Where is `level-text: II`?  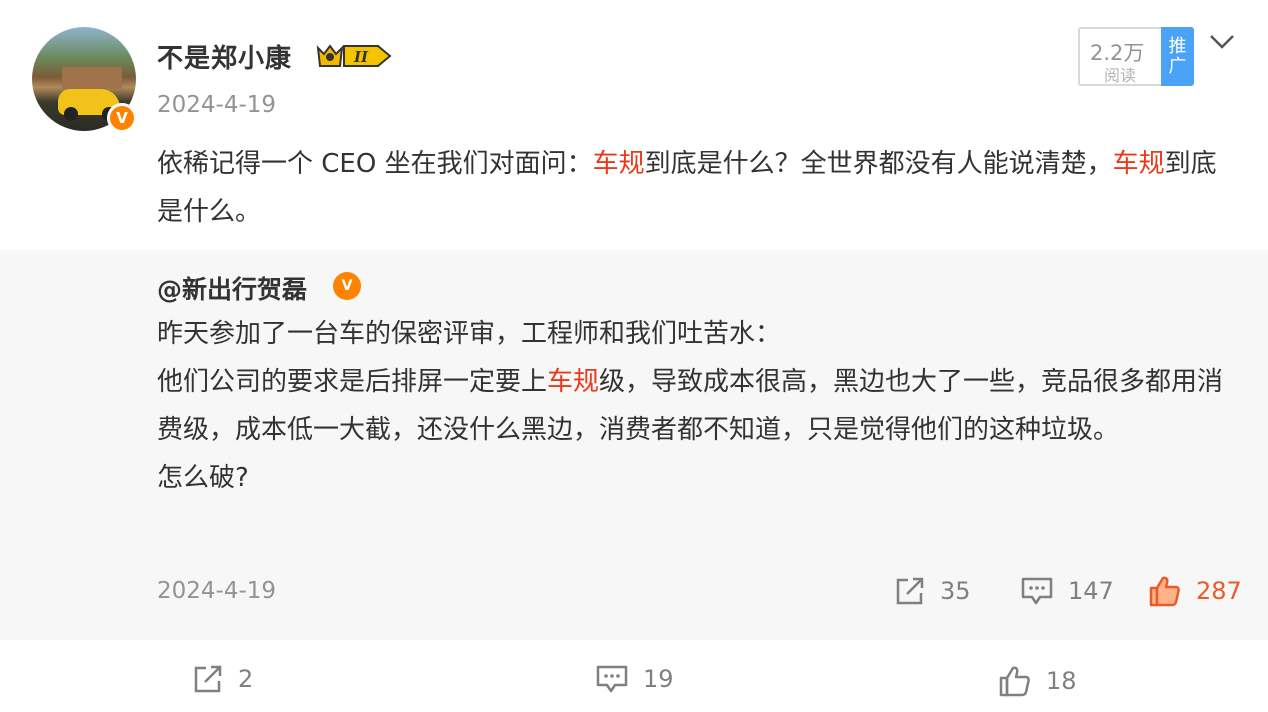 level-text: II is located at coordinates (361, 57).